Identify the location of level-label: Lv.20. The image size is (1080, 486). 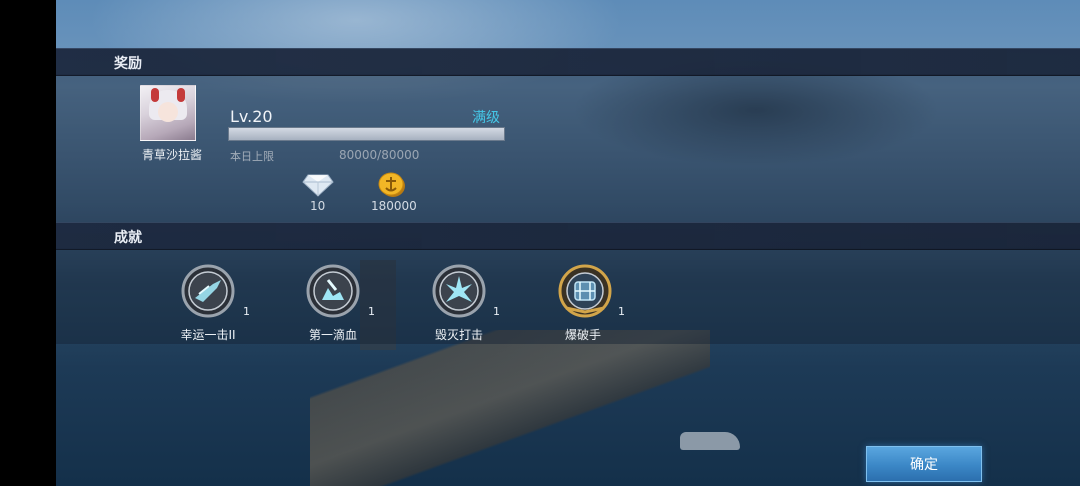
(251, 116).